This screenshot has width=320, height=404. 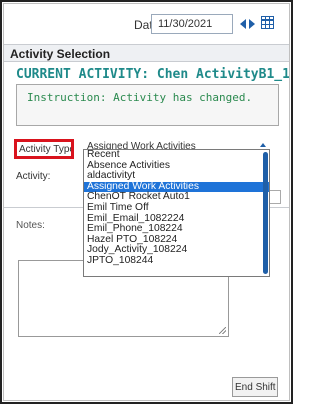 I want to click on activity-field, so click(x=275, y=197).